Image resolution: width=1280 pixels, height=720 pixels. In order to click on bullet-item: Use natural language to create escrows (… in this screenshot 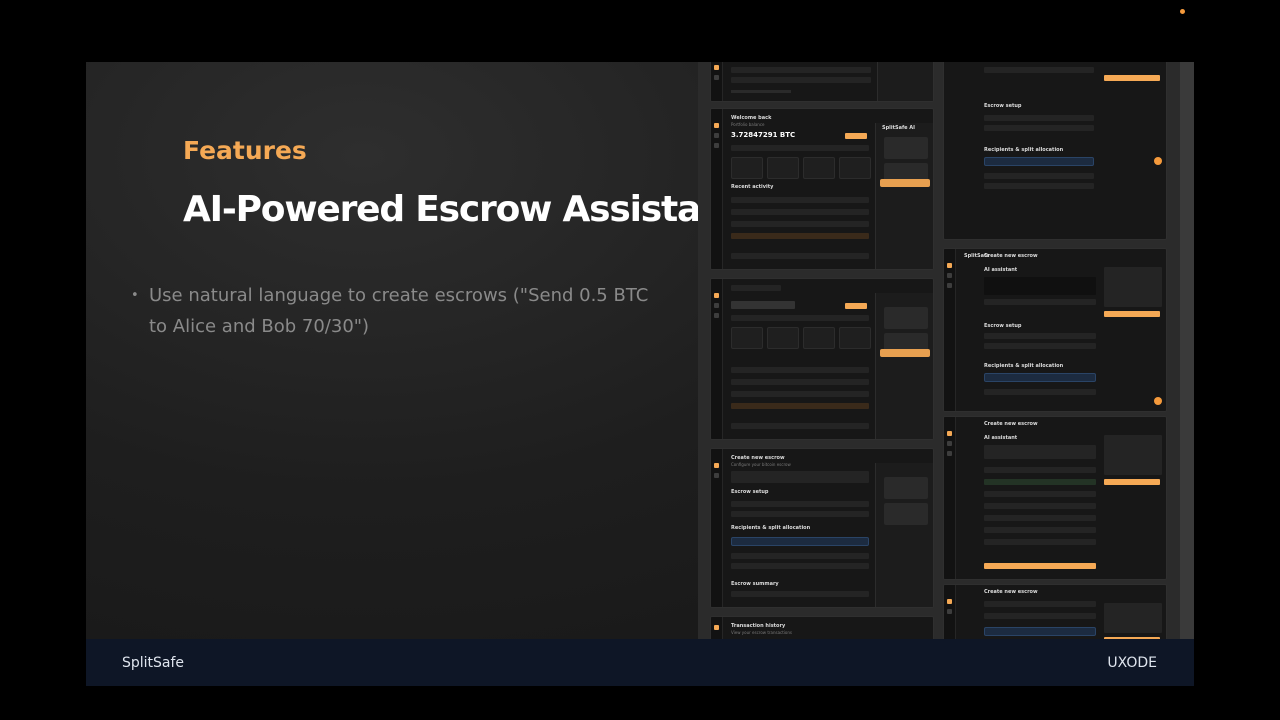, I will do `click(401, 311)`.